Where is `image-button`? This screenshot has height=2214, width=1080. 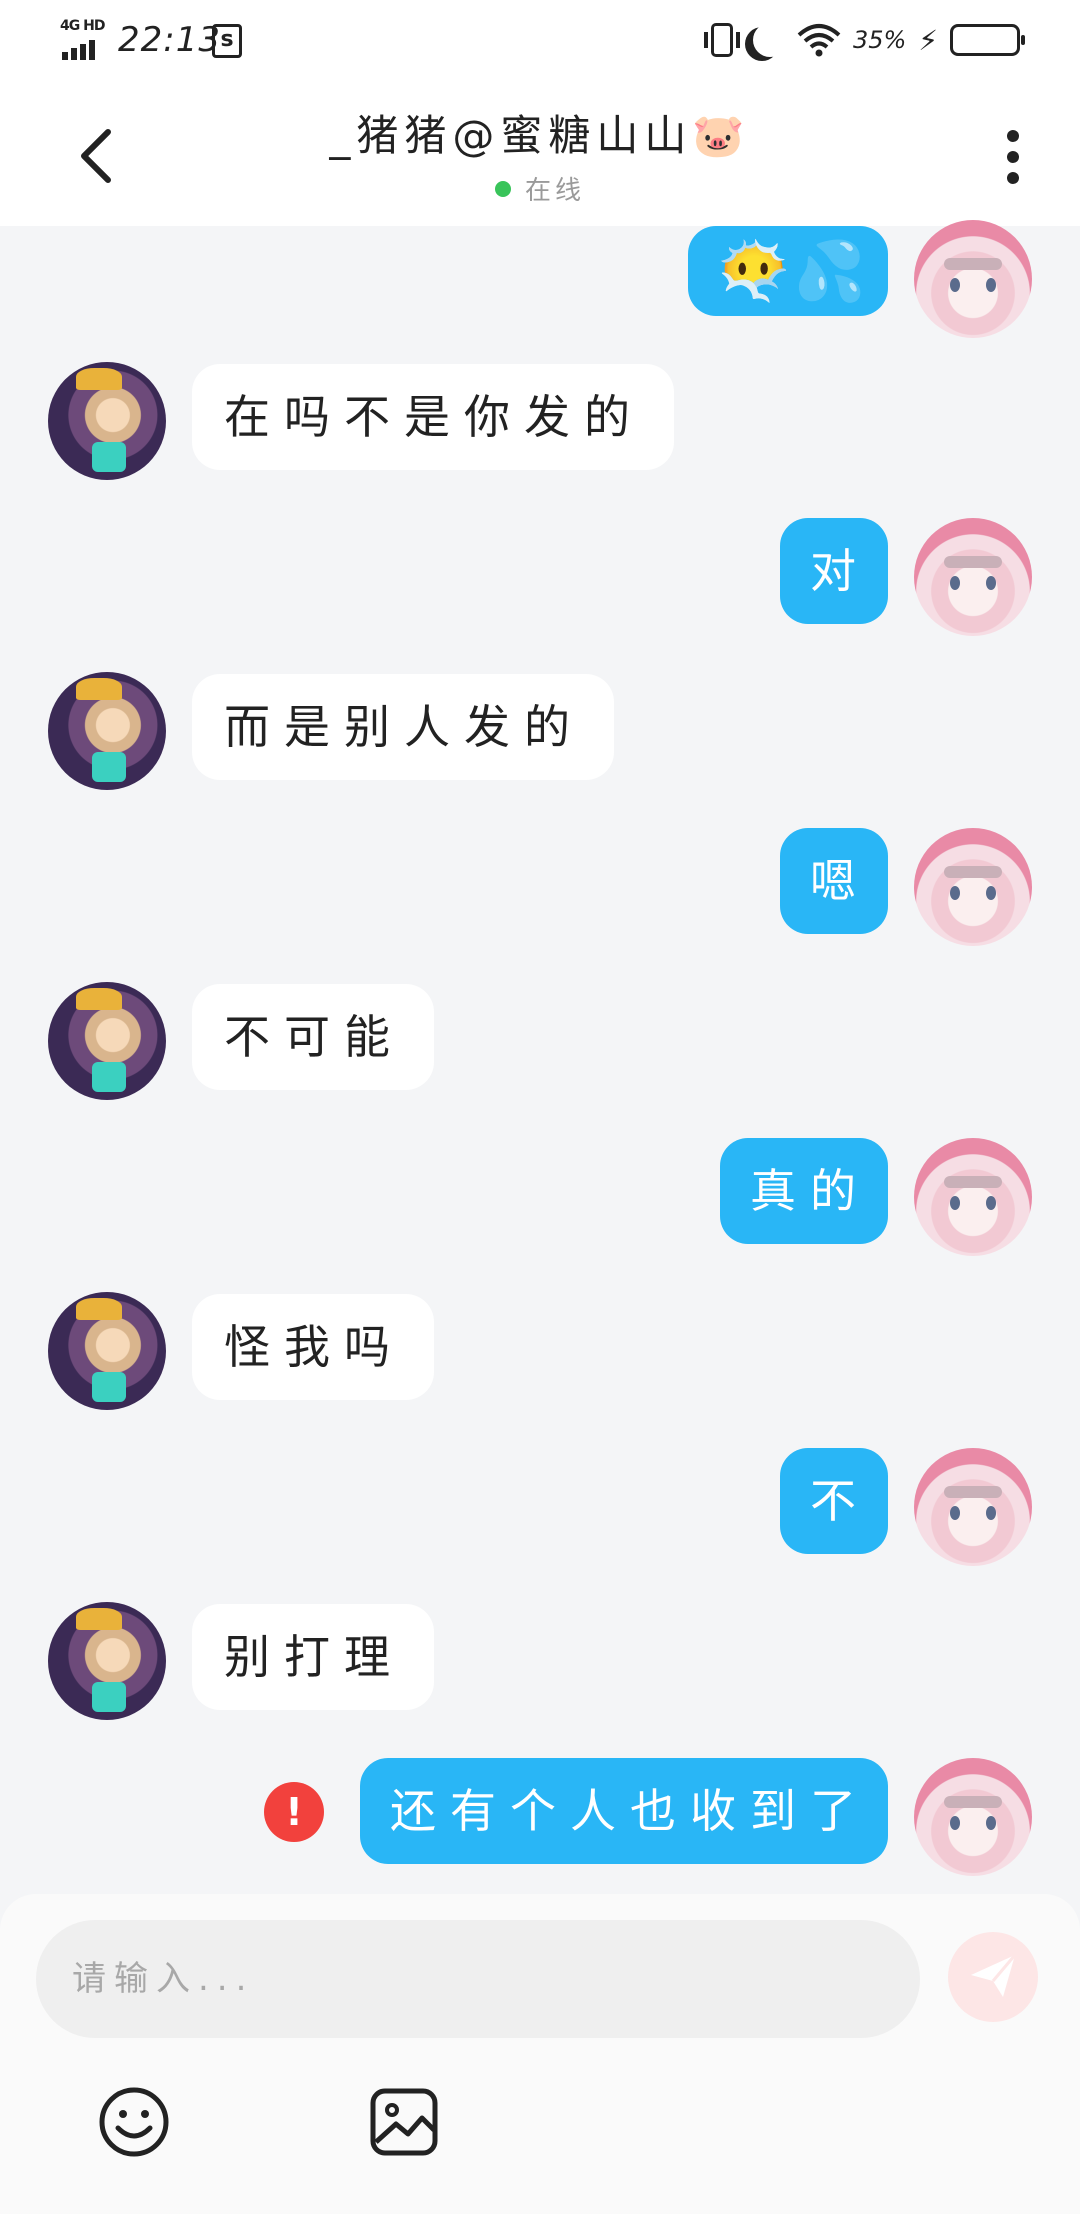 image-button is located at coordinates (404, 2122).